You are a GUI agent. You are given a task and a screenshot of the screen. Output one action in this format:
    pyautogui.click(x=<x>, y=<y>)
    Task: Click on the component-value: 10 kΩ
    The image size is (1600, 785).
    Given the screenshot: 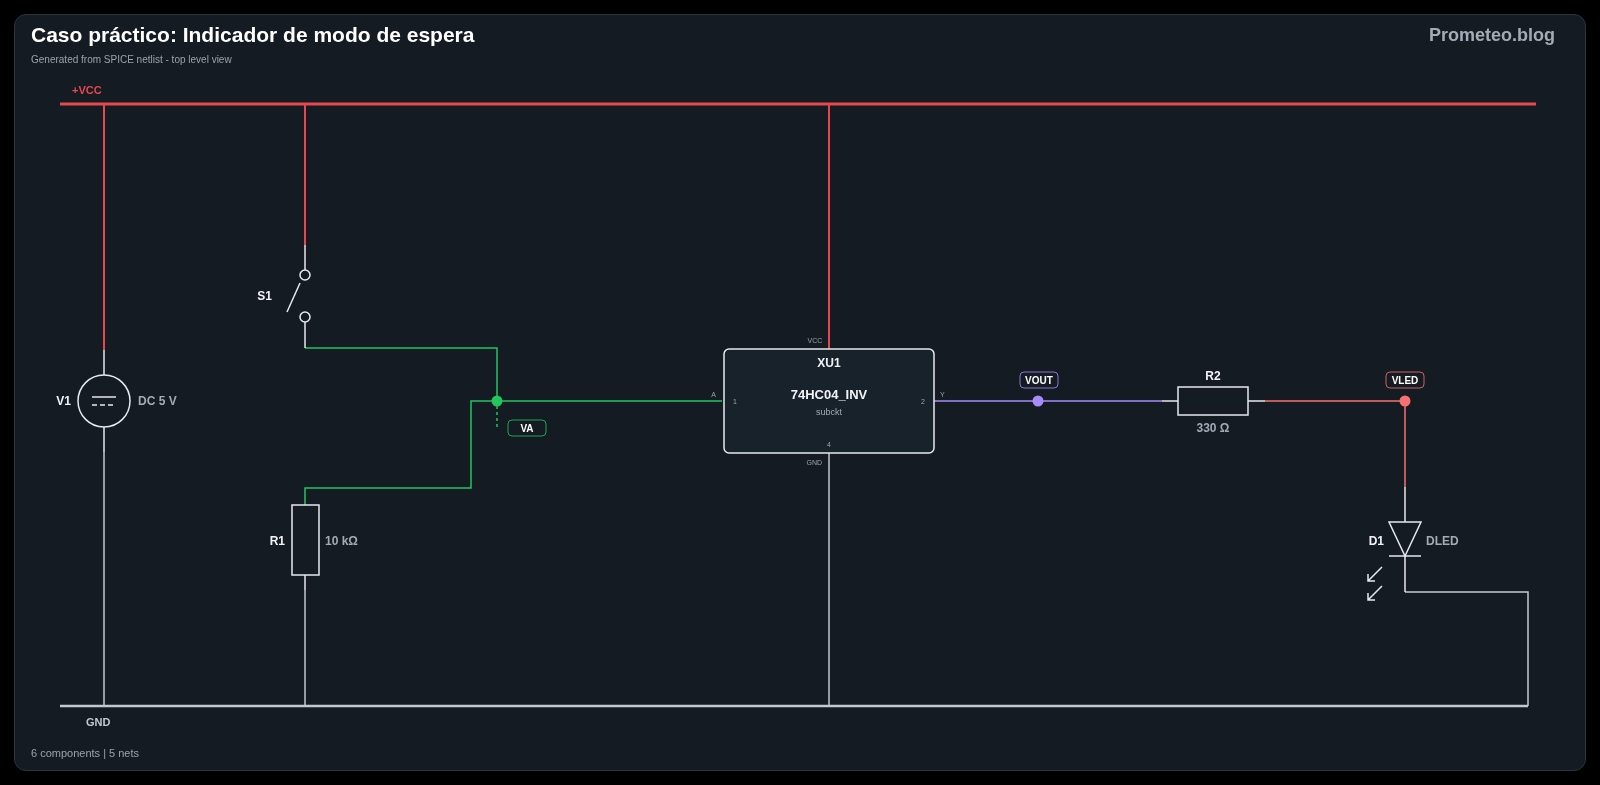 What is the action you would take?
    pyautogui.click(x=341, y=541)
    